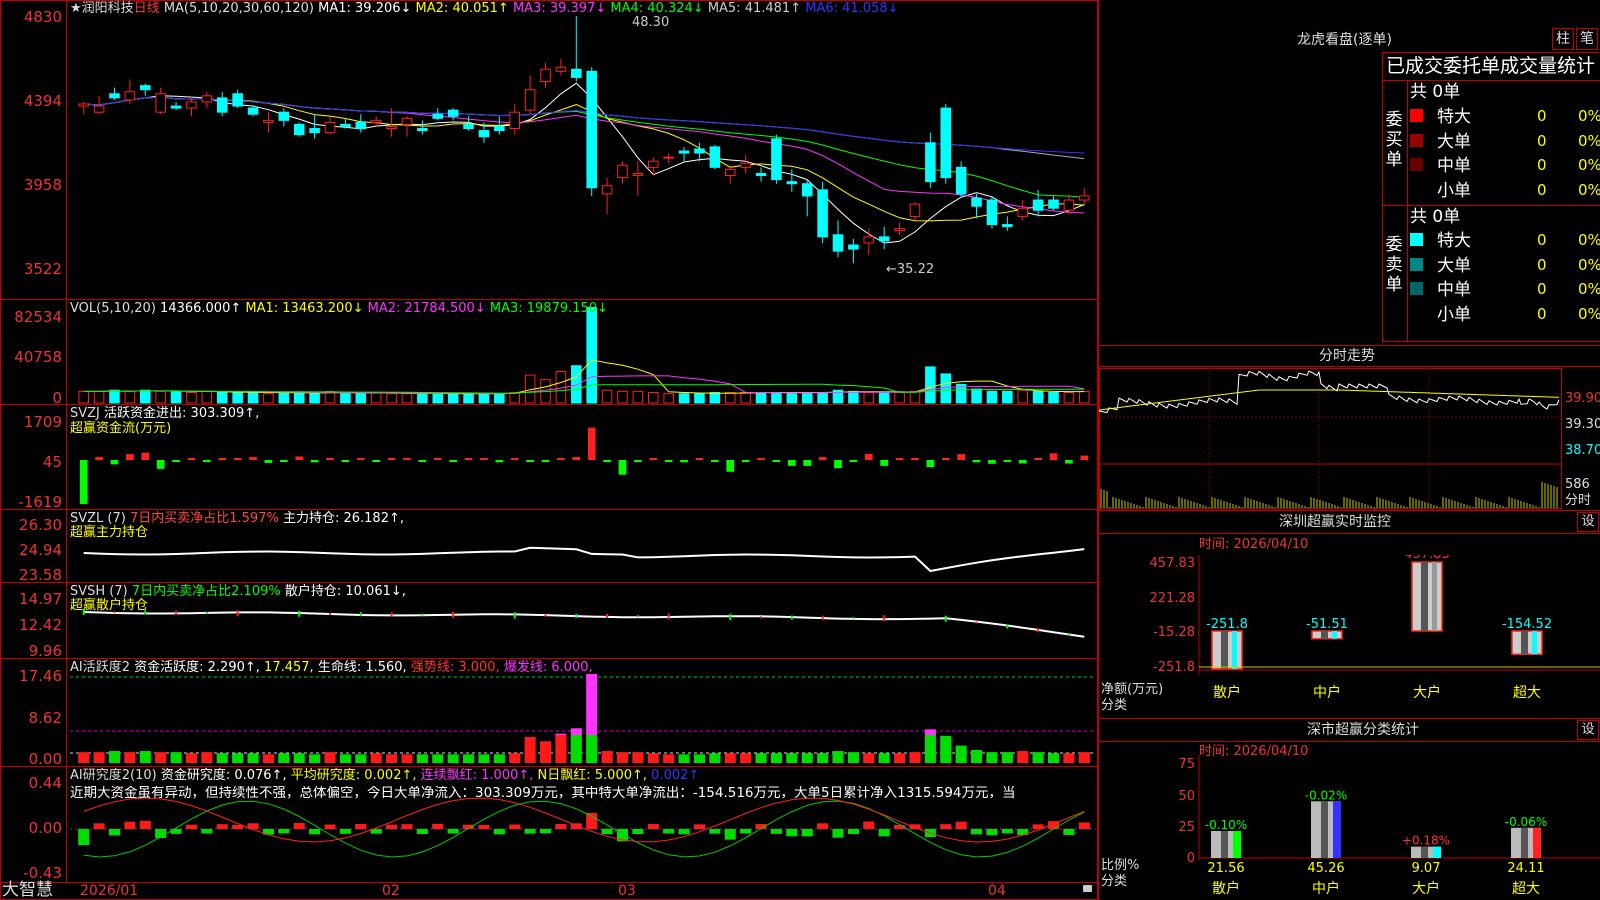 The width and height of the screenshot is (1600, 900). Describe the element at coordinates (121, 428) in the screenshot. I see `svzj-sub: 超赢资金流(万元)` at that location.